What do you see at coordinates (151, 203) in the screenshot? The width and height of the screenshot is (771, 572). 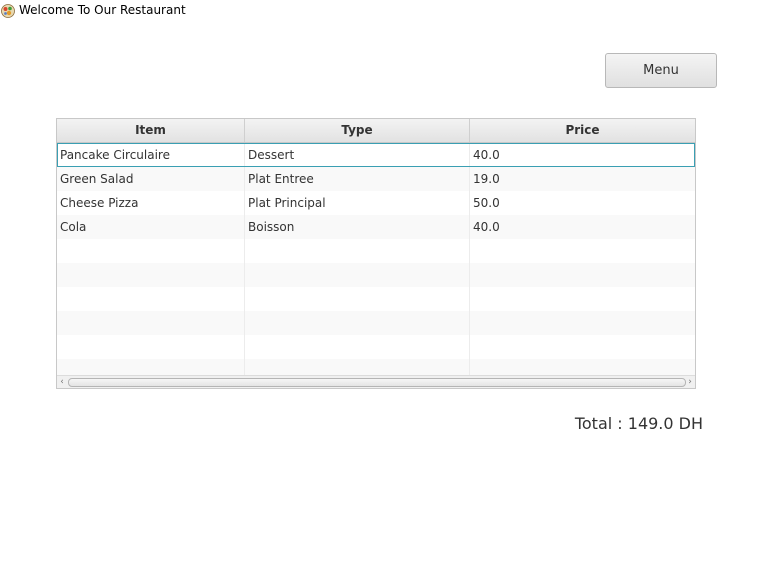 I see `cell-item: Cheese Pizza` at bounding box center [151, 203].